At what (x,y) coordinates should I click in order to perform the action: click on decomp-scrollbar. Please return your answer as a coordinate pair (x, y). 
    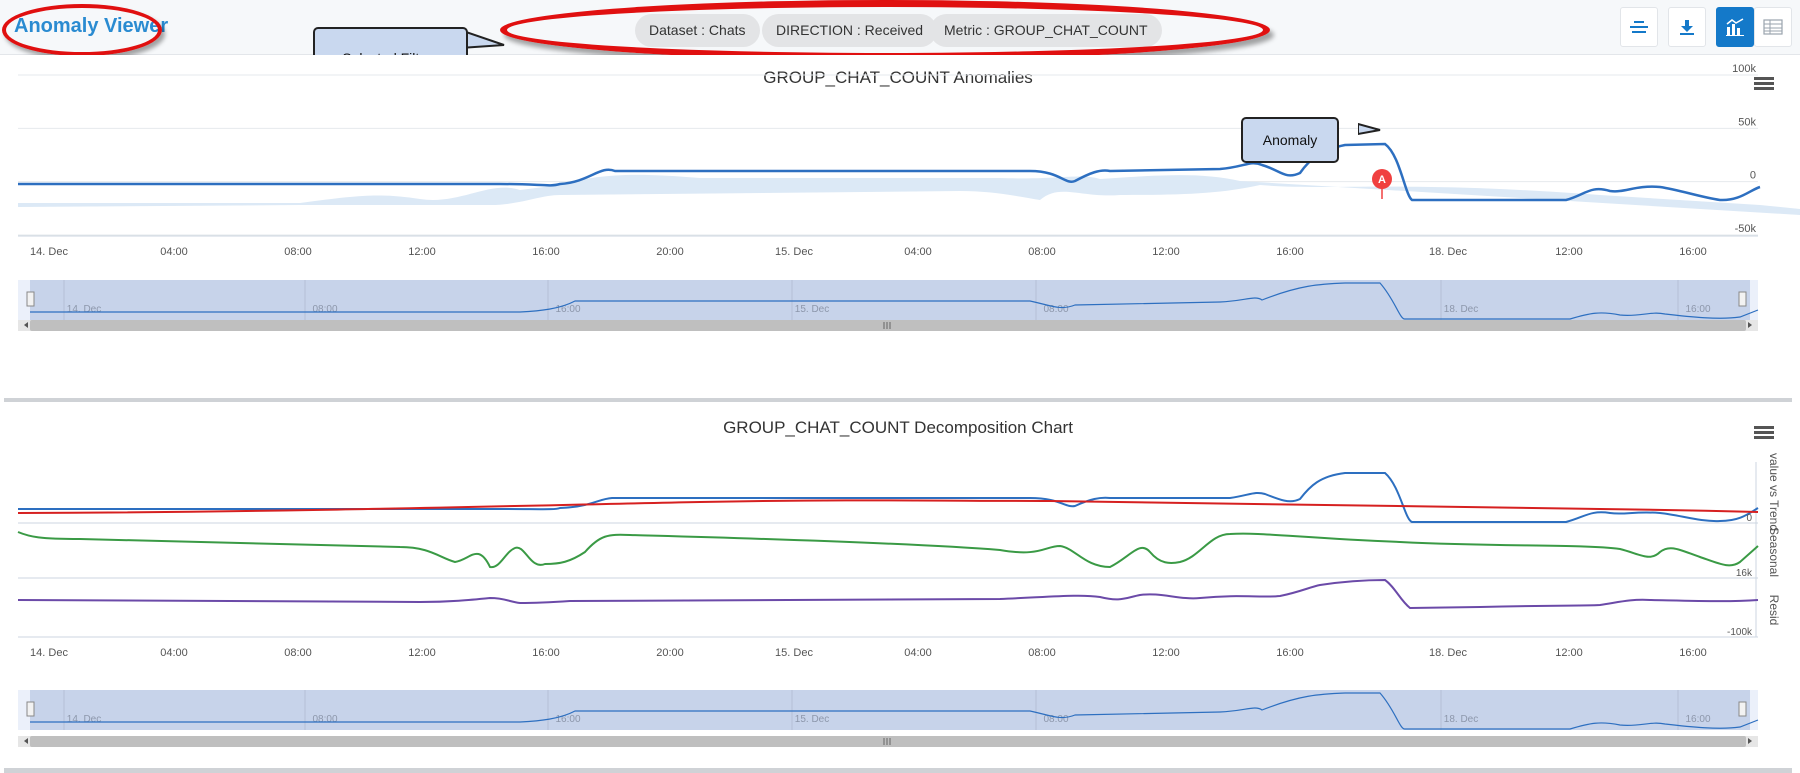
    Looking at the image, I should click on (888, 741).